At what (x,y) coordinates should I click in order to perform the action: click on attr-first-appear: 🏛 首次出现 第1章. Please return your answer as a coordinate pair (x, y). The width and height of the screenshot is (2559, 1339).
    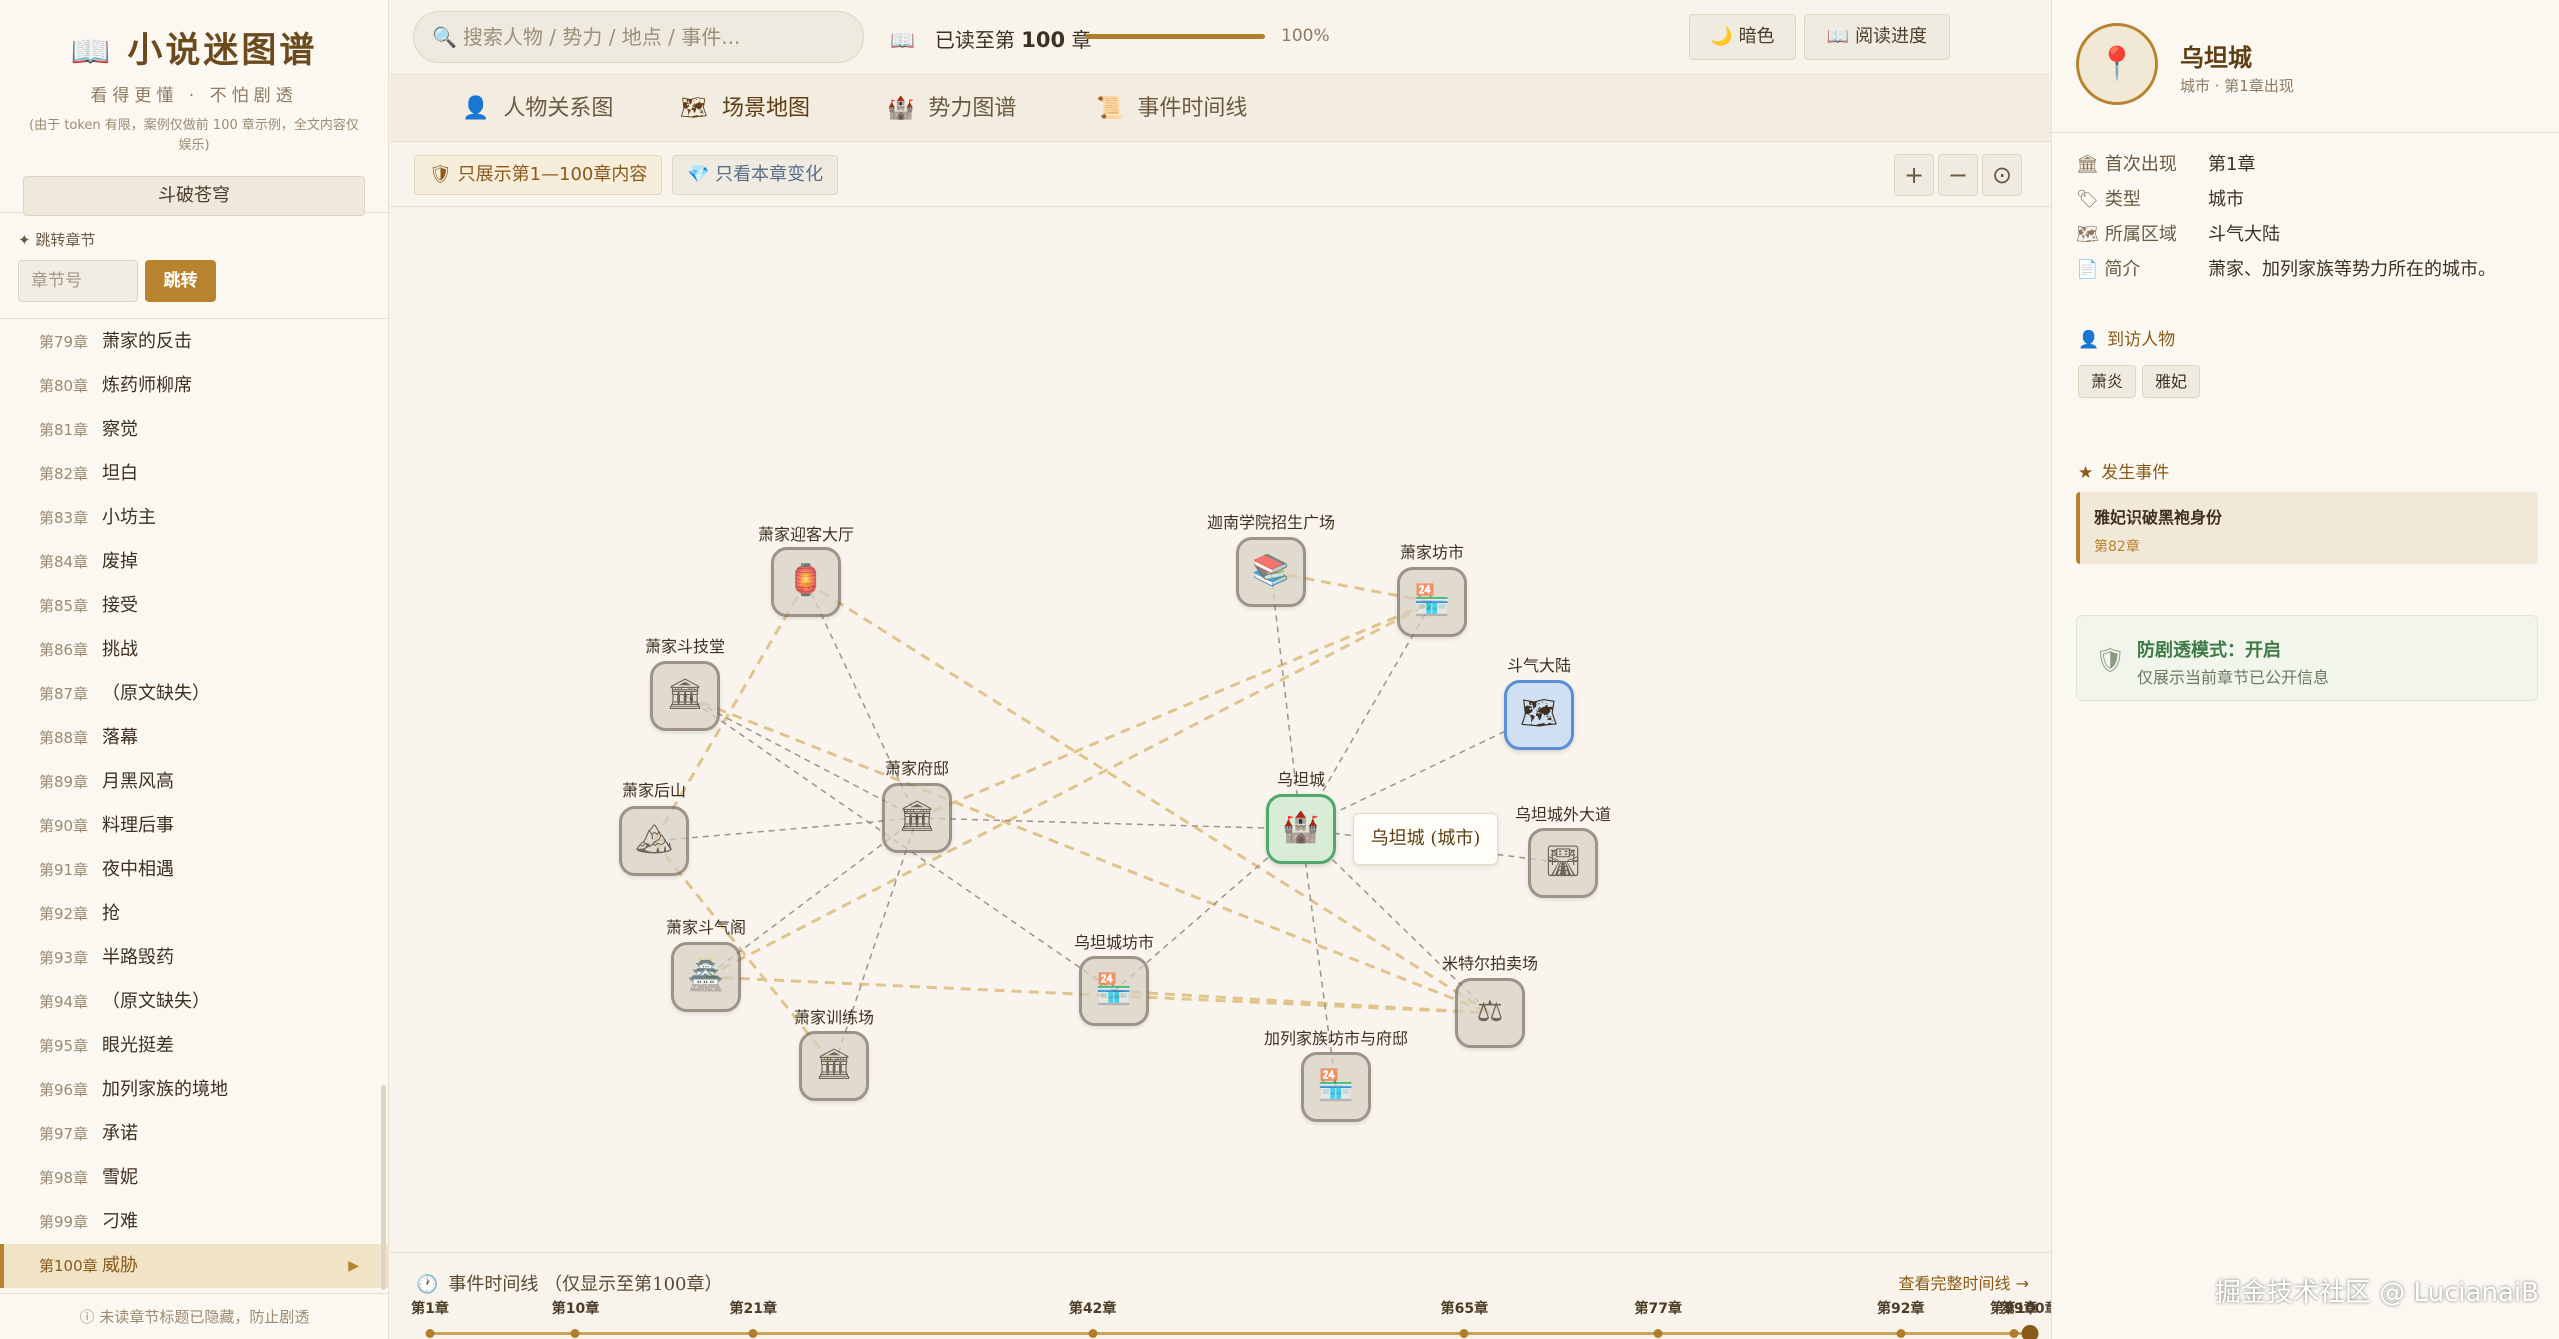
    Looking at the image, I should click on (2166, 164).